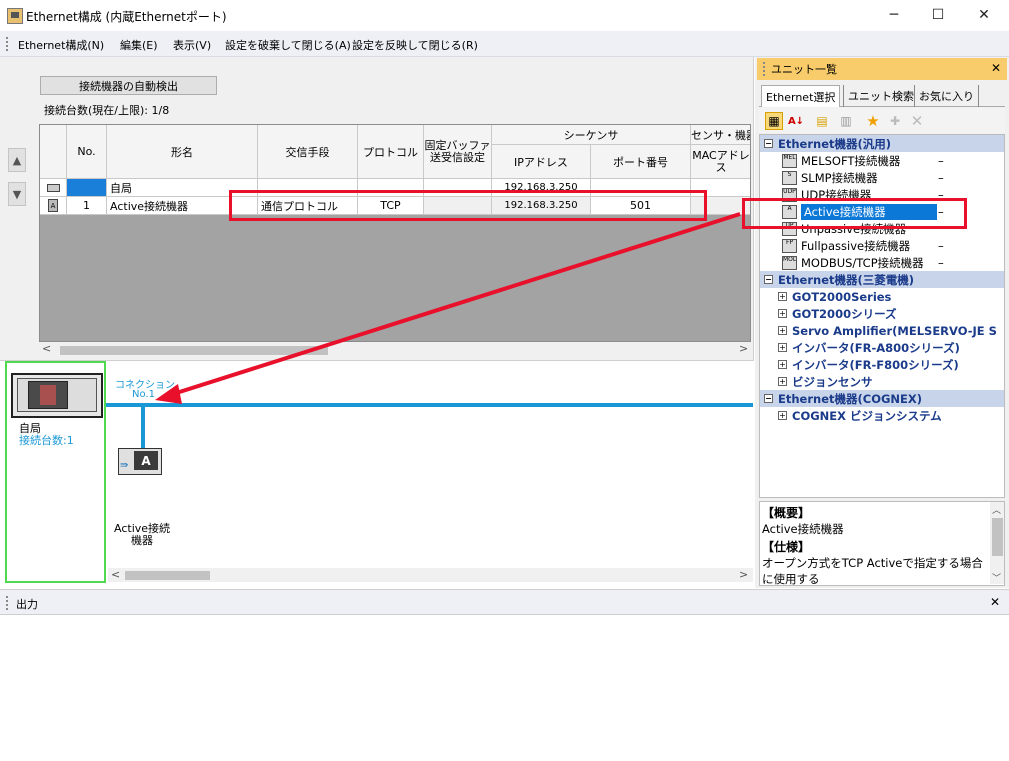 The height and width of the screenshot is (761, 1009). Describe the element at coordinates (882, 381) in the screenshot. I see `tree-subcategory: + ビジョンセンサ` at that location.